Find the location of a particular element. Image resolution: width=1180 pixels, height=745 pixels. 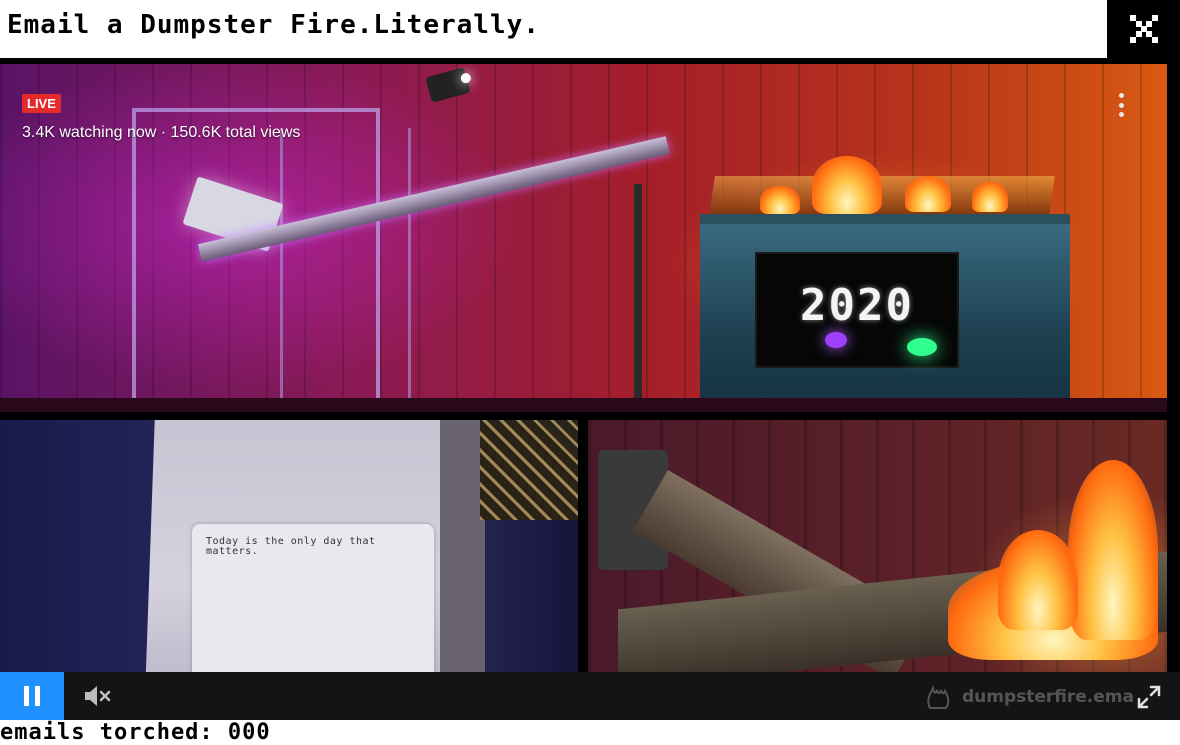

live-badge: LIVE is located at coordinates (41, 103).